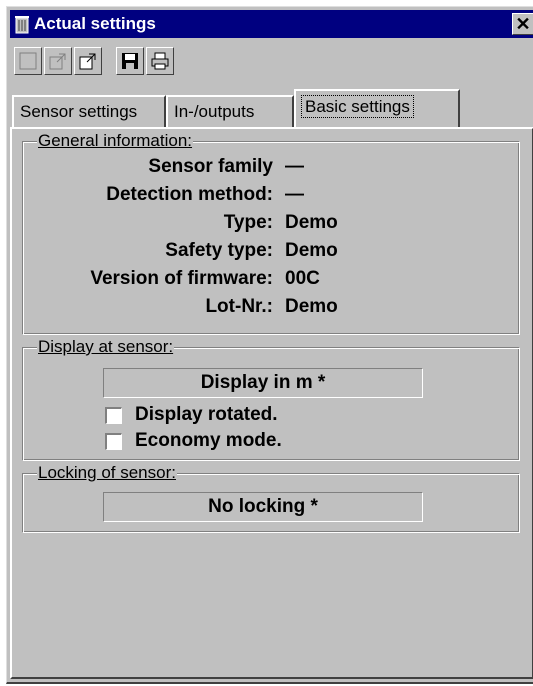 This screenshot has width=533, height=686. I want to click on print-button, so click(160, 61).